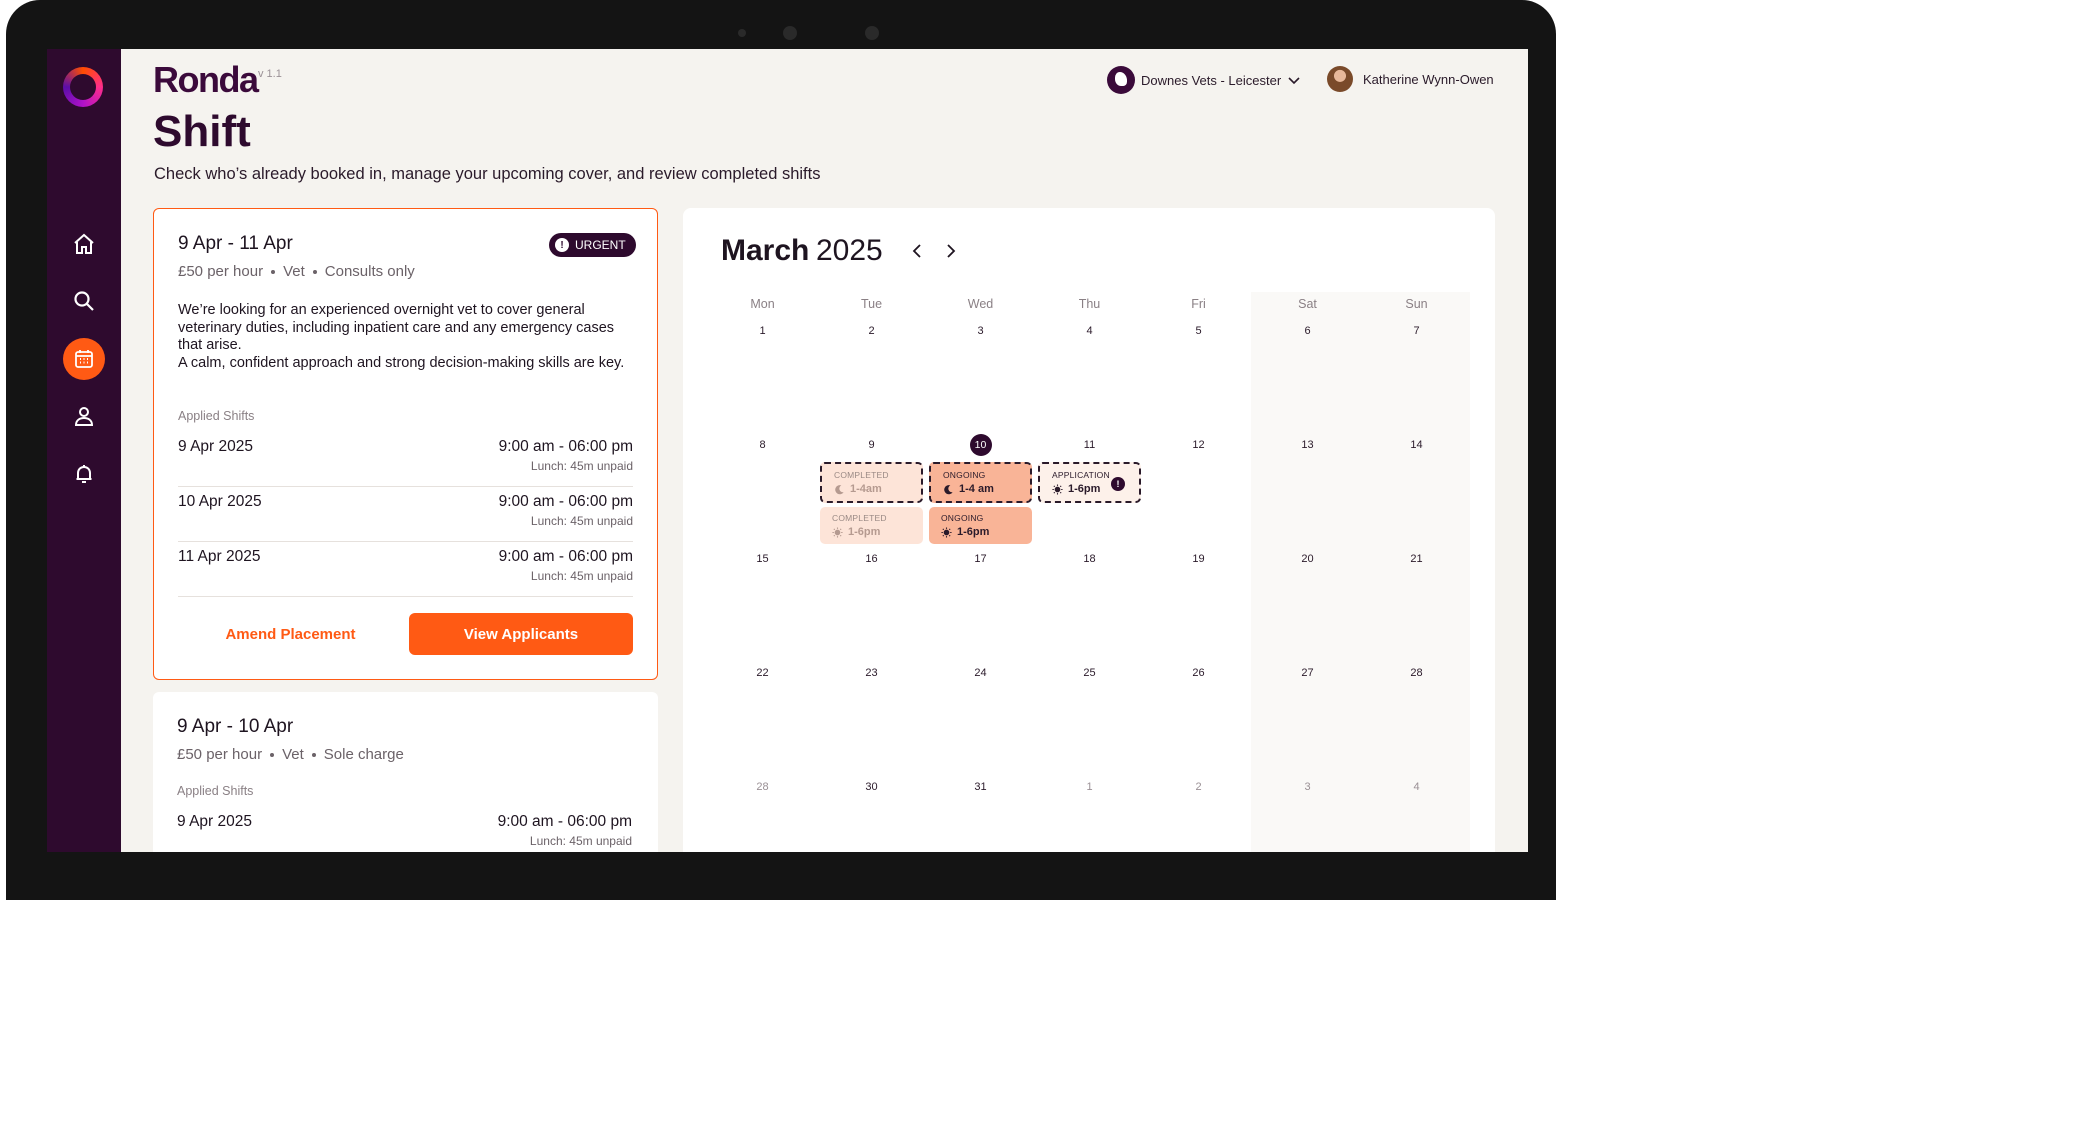  Describe the element at coordinates (976, 489) in the screenshot. I see `event-time: 1-4 am` at that location.